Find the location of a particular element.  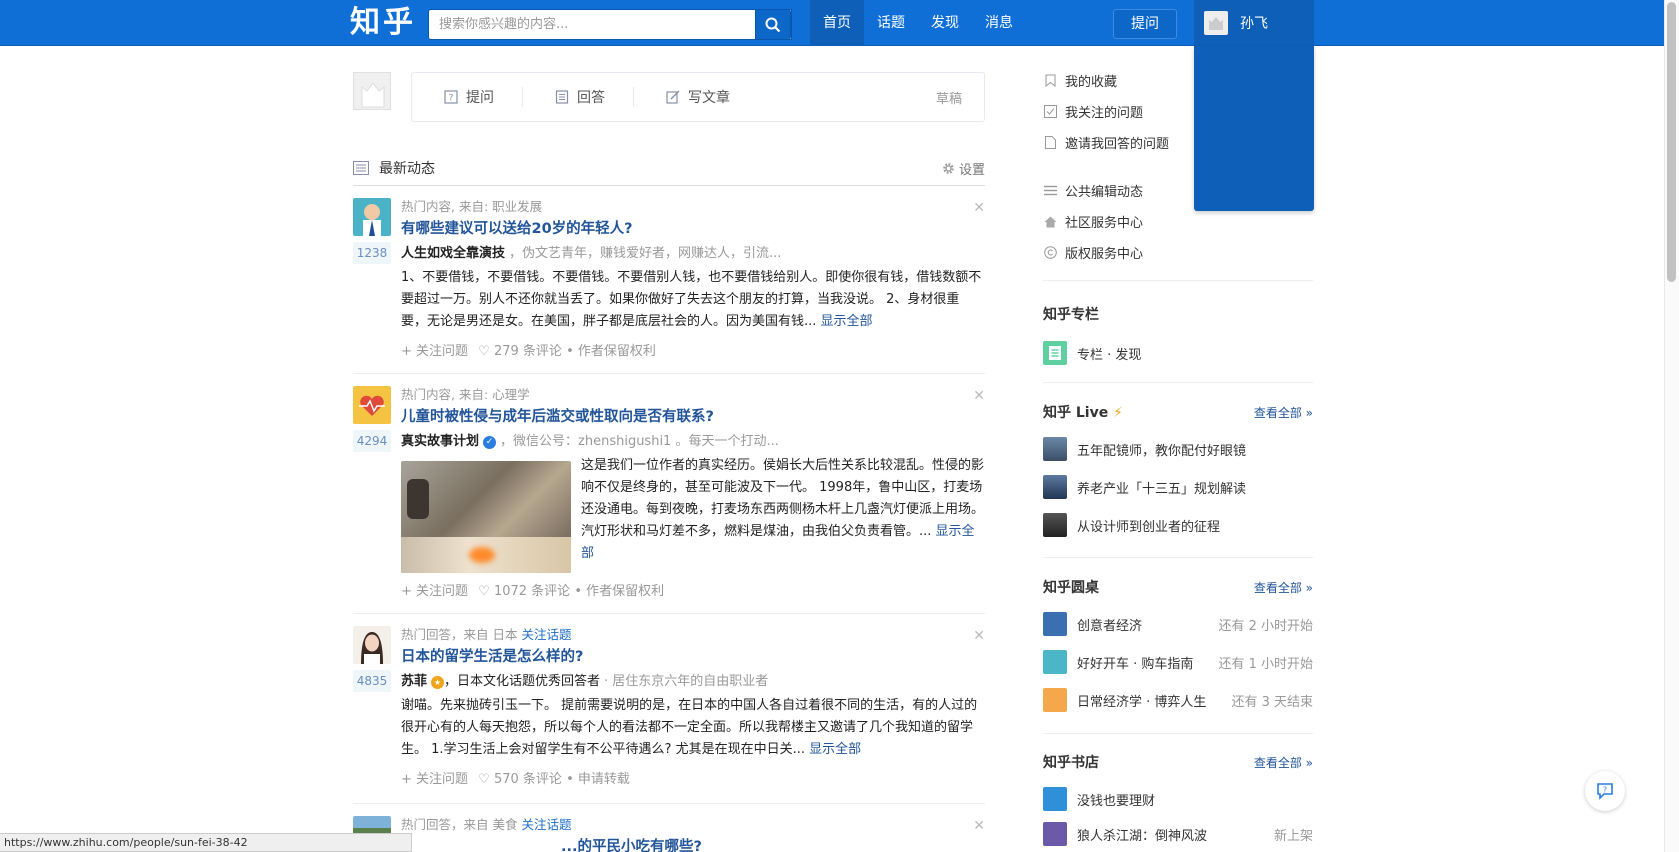

checkbox-icon is located at coordinates (1050, 112).